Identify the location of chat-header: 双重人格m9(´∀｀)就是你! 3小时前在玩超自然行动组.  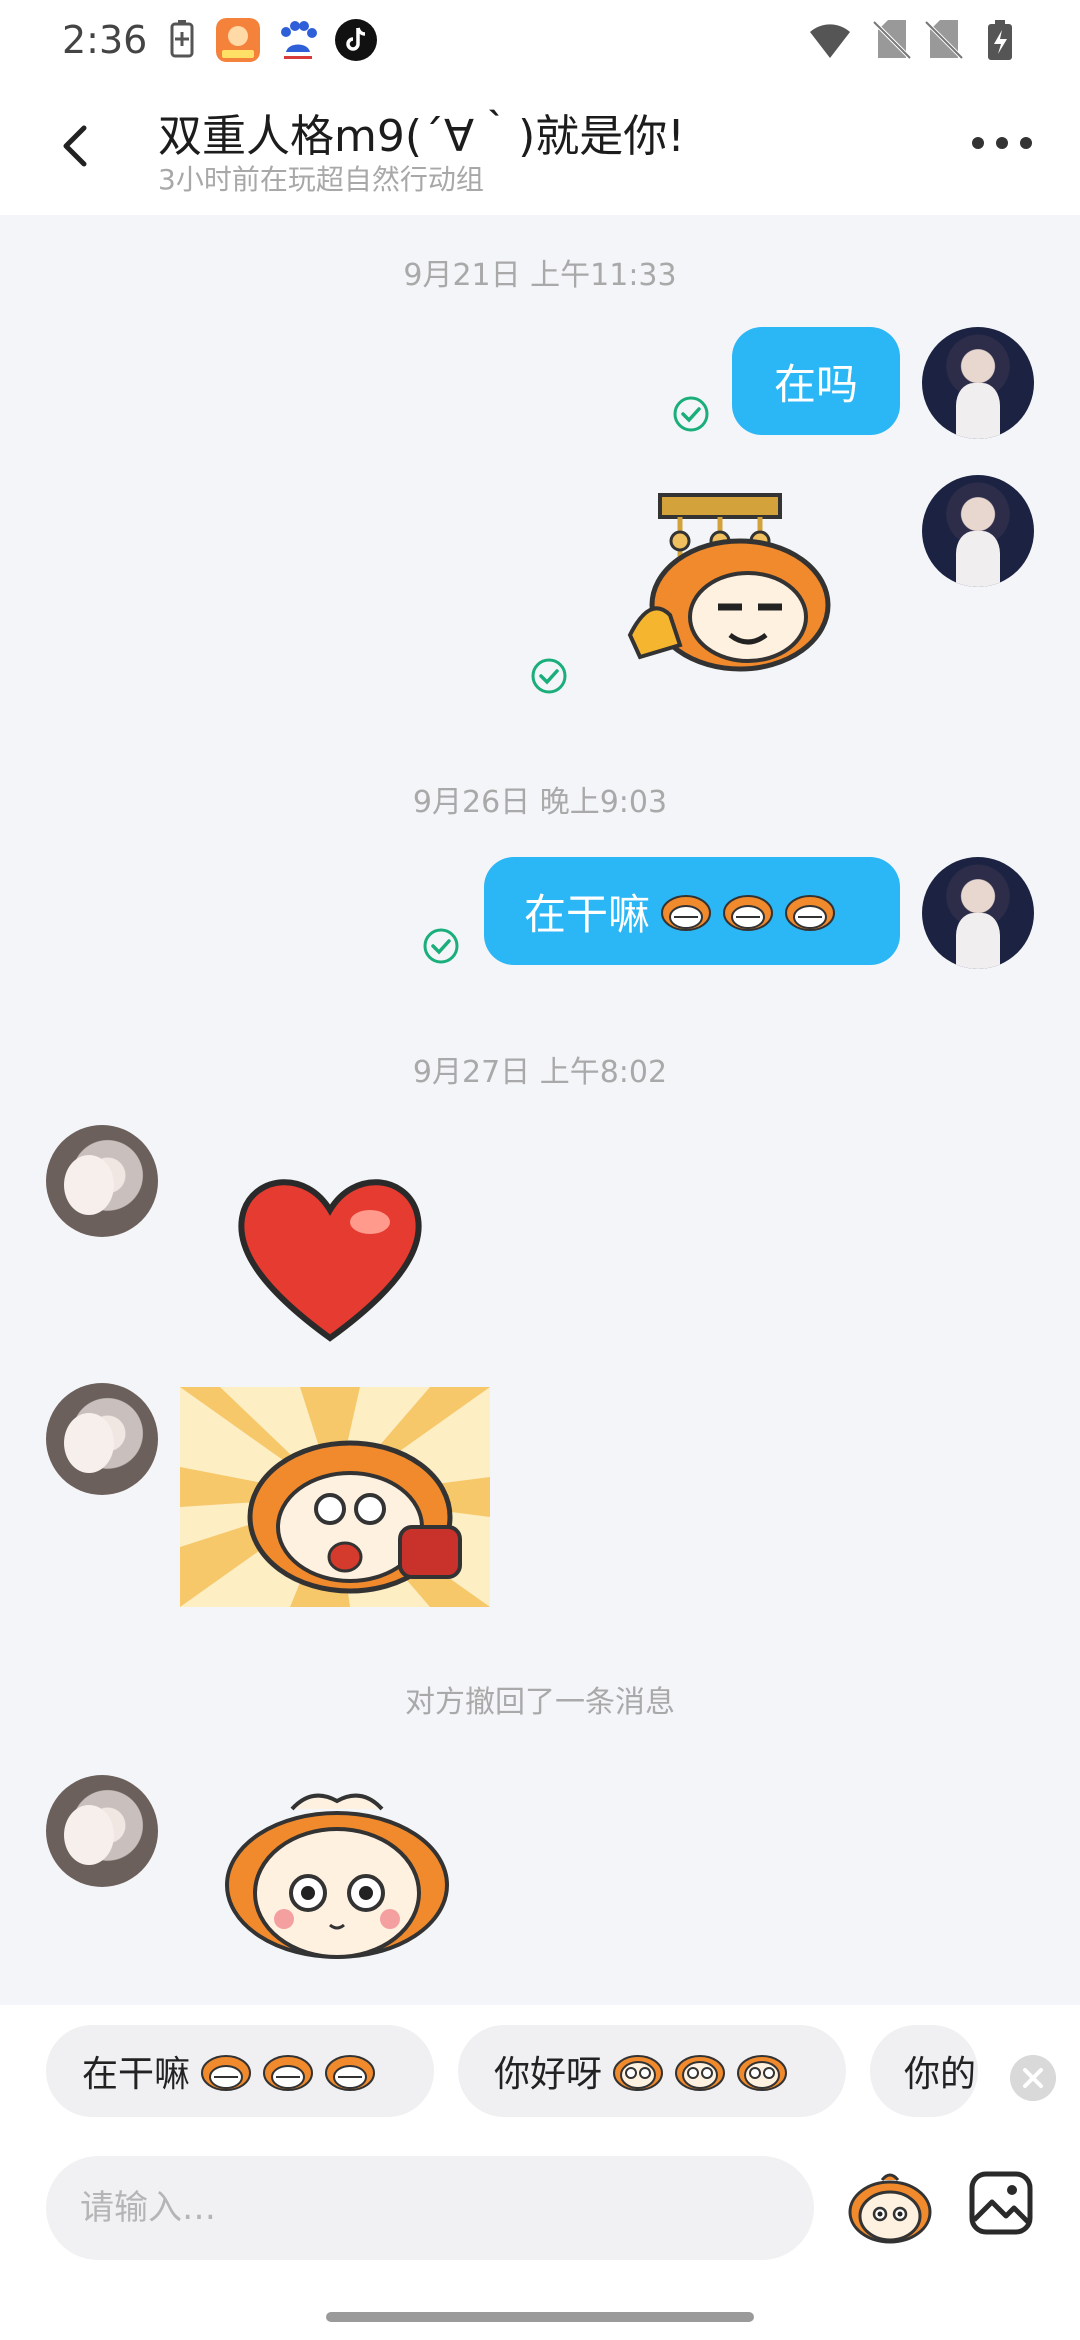
(540, 147).